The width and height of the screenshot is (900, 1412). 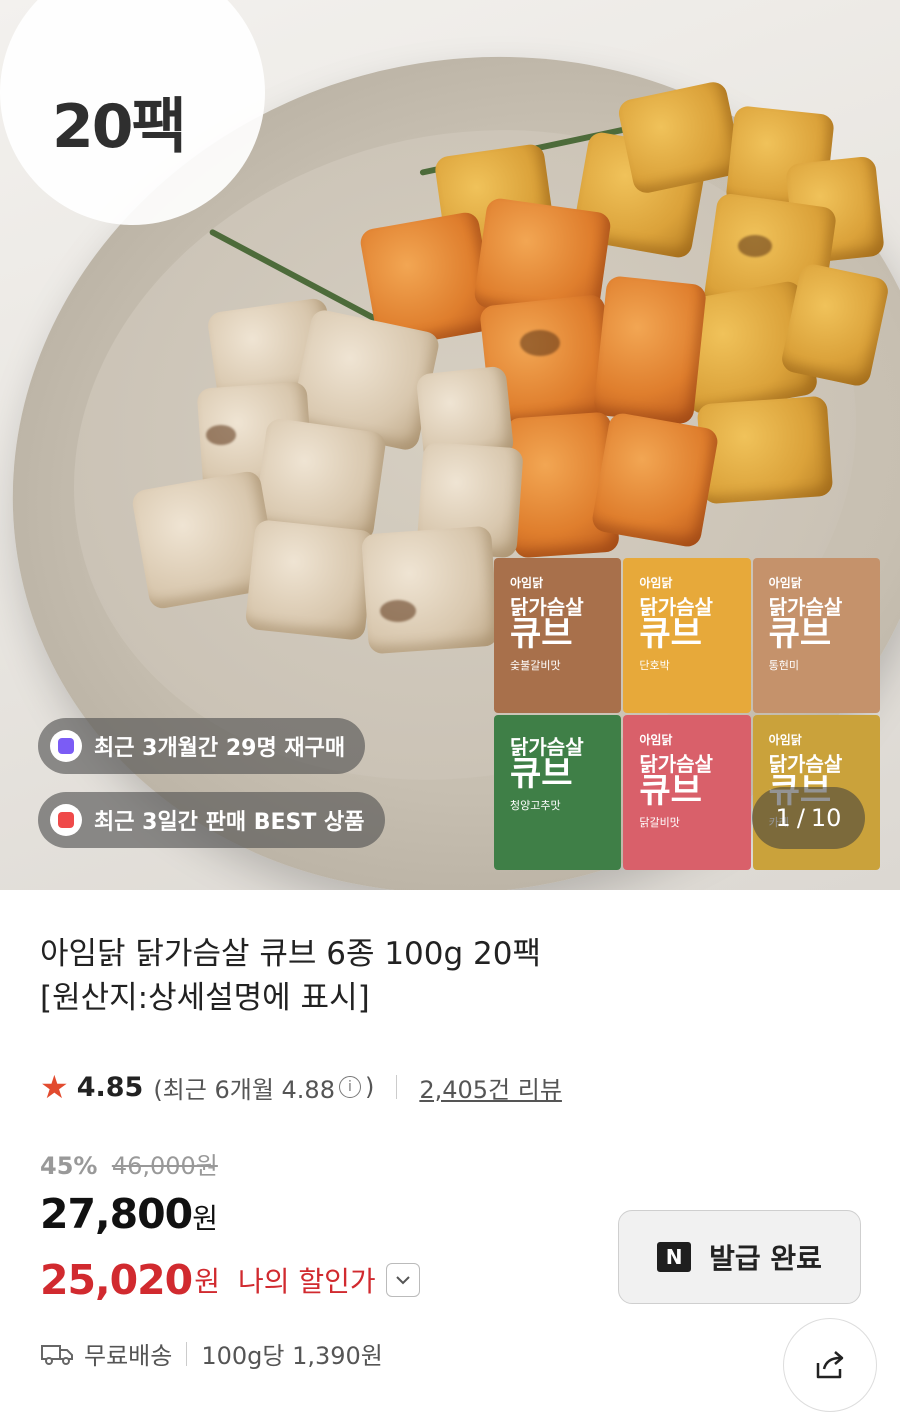 I want to click on shipping-row: 무료배송 100g당 1,390원, so click(x=211, y=1353).